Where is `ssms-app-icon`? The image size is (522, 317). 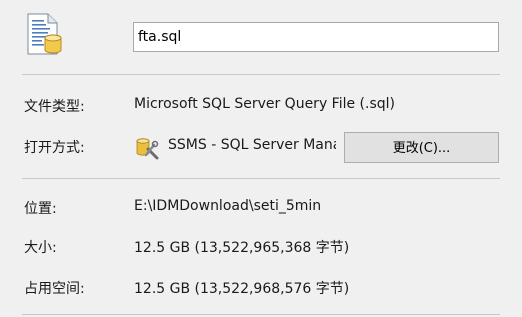 ssms-app-icon is located at coordinates (147, 148).